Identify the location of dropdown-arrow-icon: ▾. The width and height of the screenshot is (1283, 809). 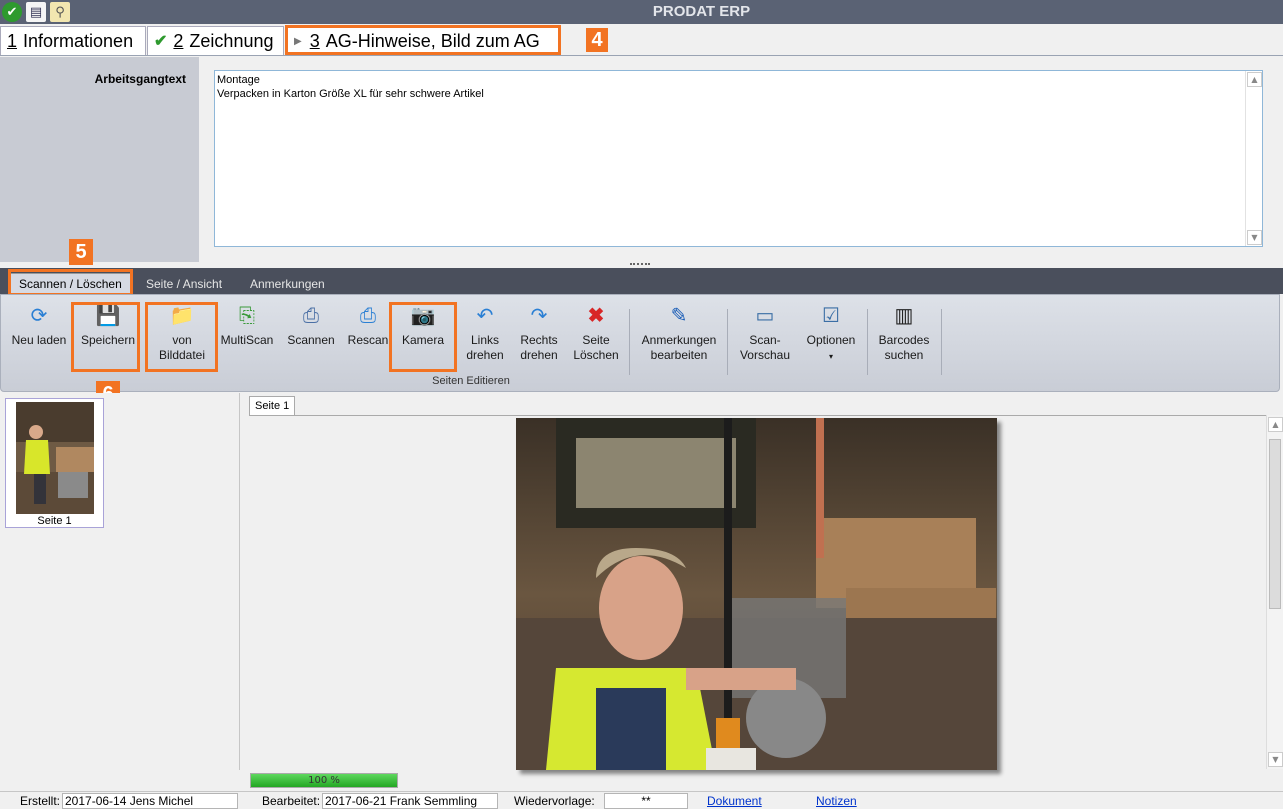
(830, 356).